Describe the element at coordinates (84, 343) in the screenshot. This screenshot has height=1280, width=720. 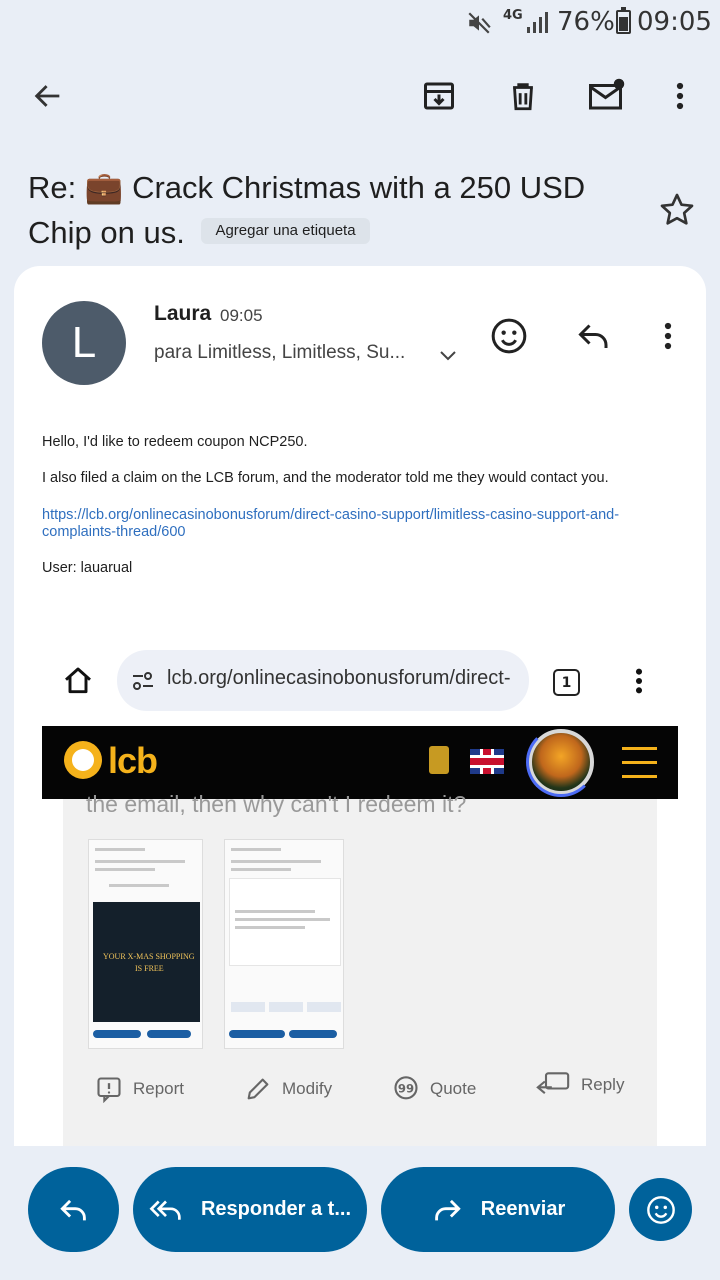
I see `avatar: L` at that location.